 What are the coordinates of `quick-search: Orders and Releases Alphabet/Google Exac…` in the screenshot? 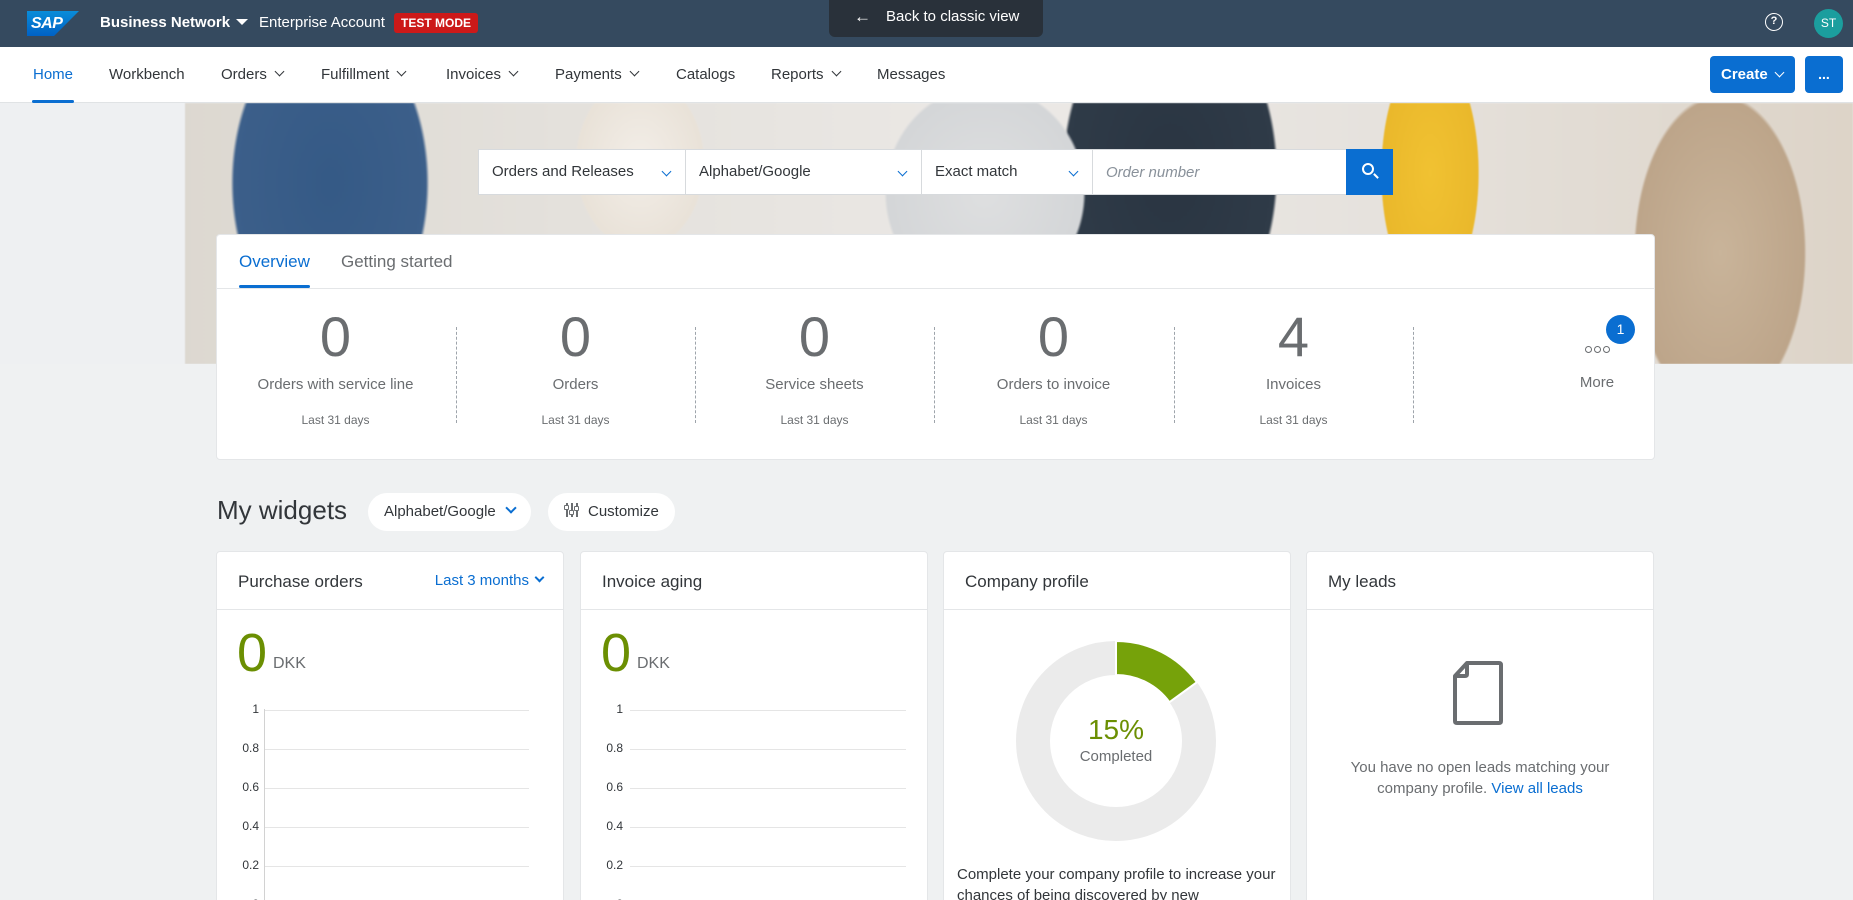 It's located at (935, 172).